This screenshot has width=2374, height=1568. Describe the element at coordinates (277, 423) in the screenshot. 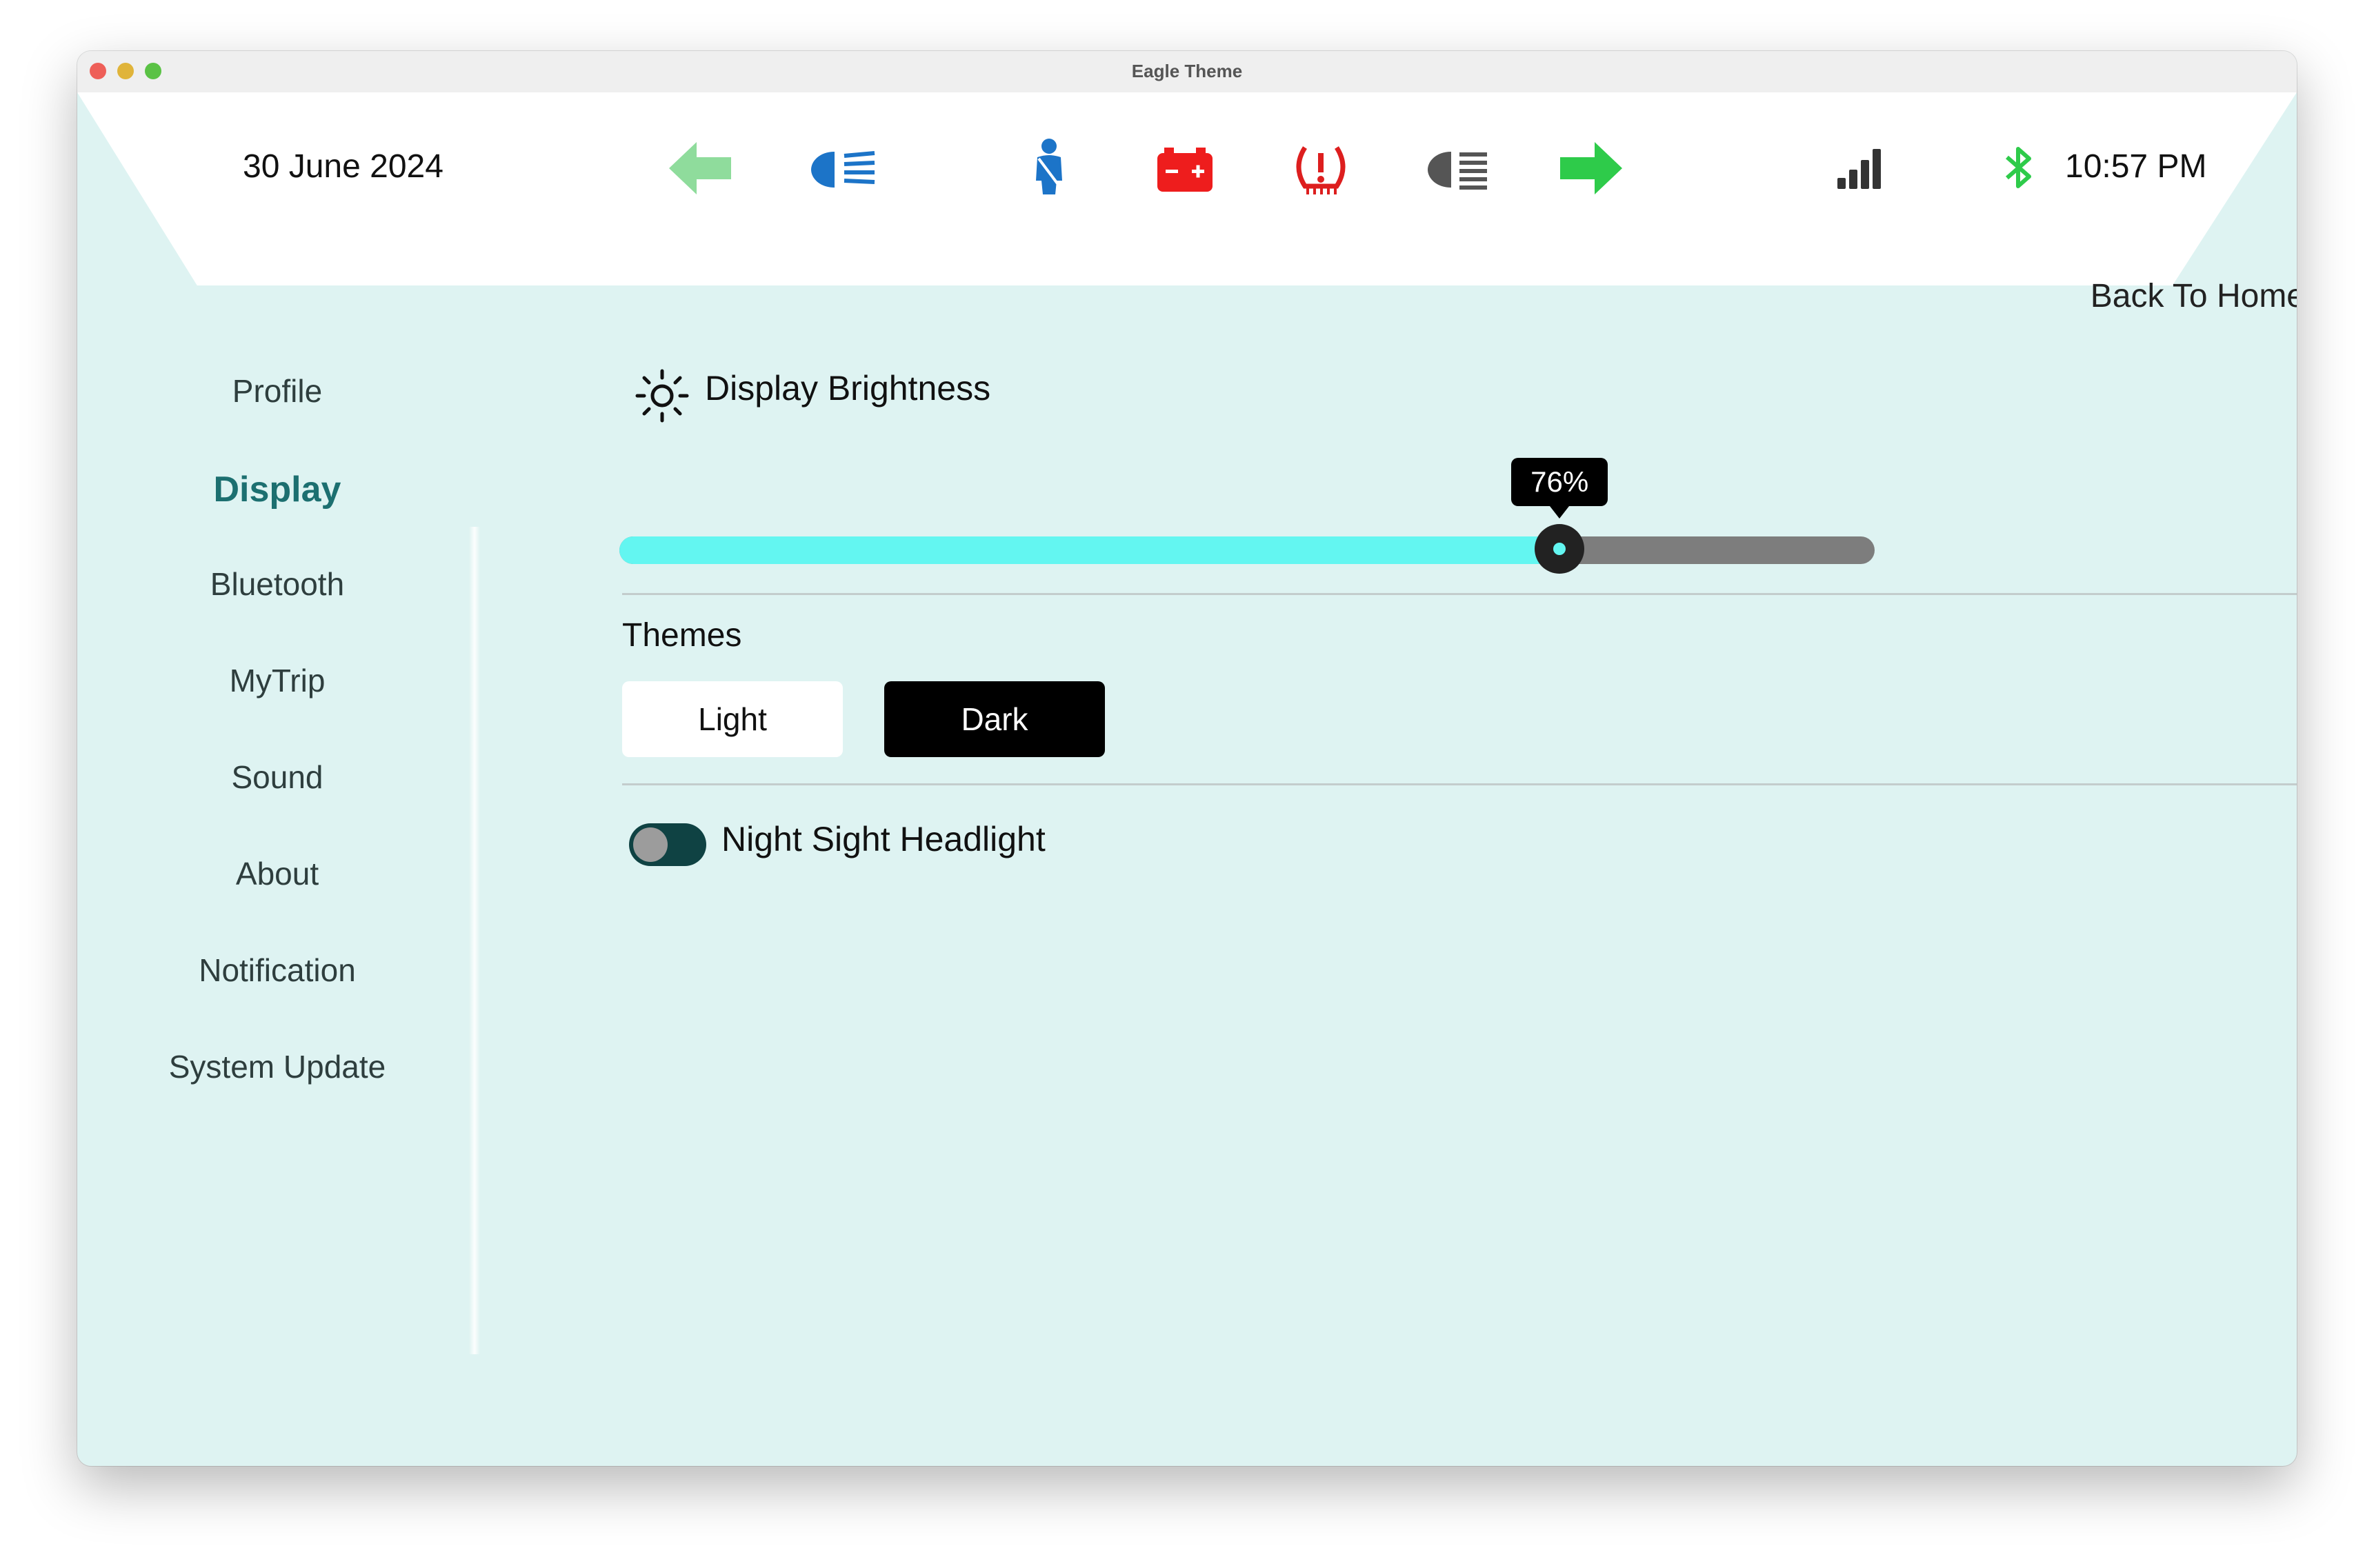

I see `sidebar-item-profile: Profile` at that location.